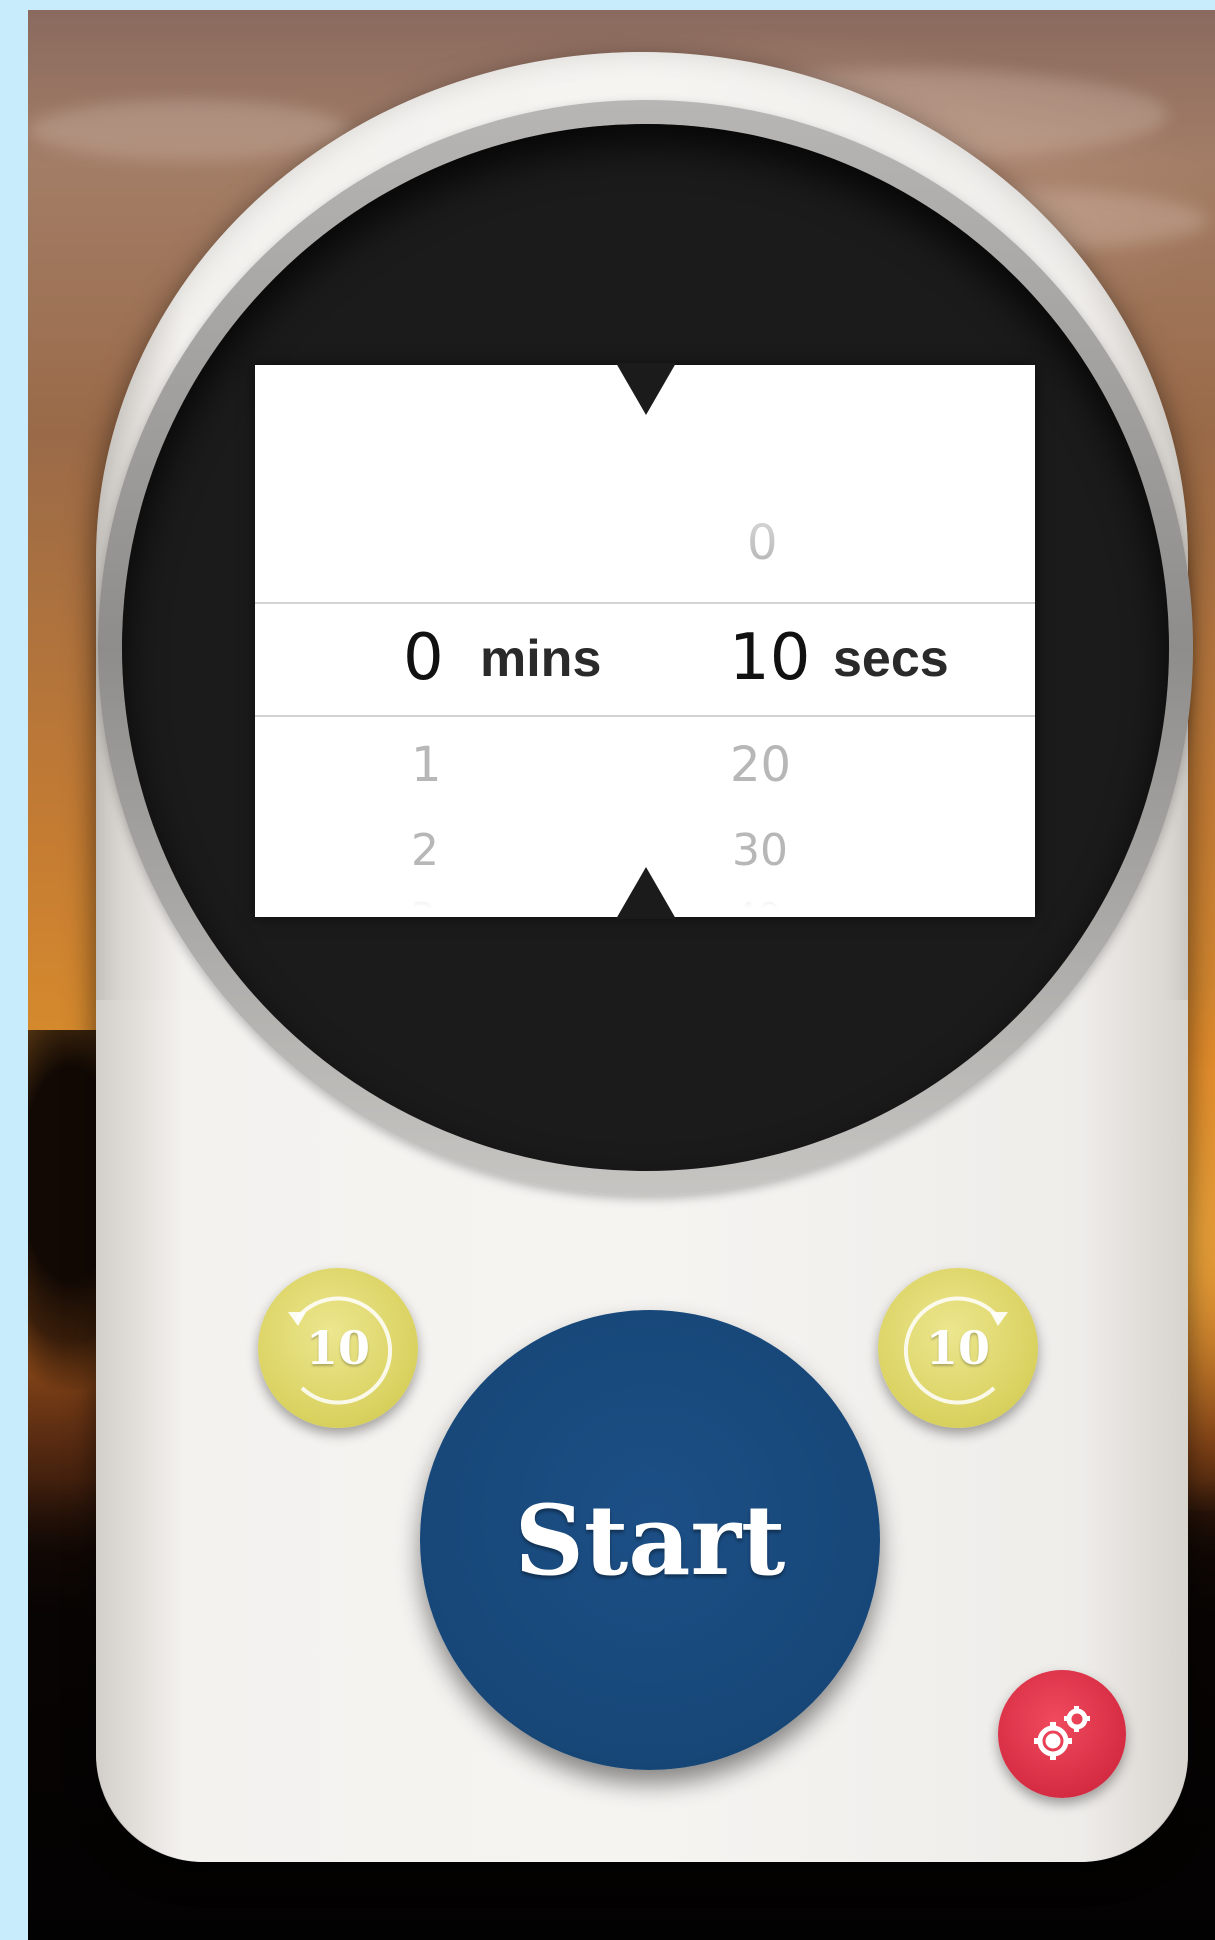 This screenshot has height=1940, width=1215. I want to click on pointer-top-notch, so click(646, 389).